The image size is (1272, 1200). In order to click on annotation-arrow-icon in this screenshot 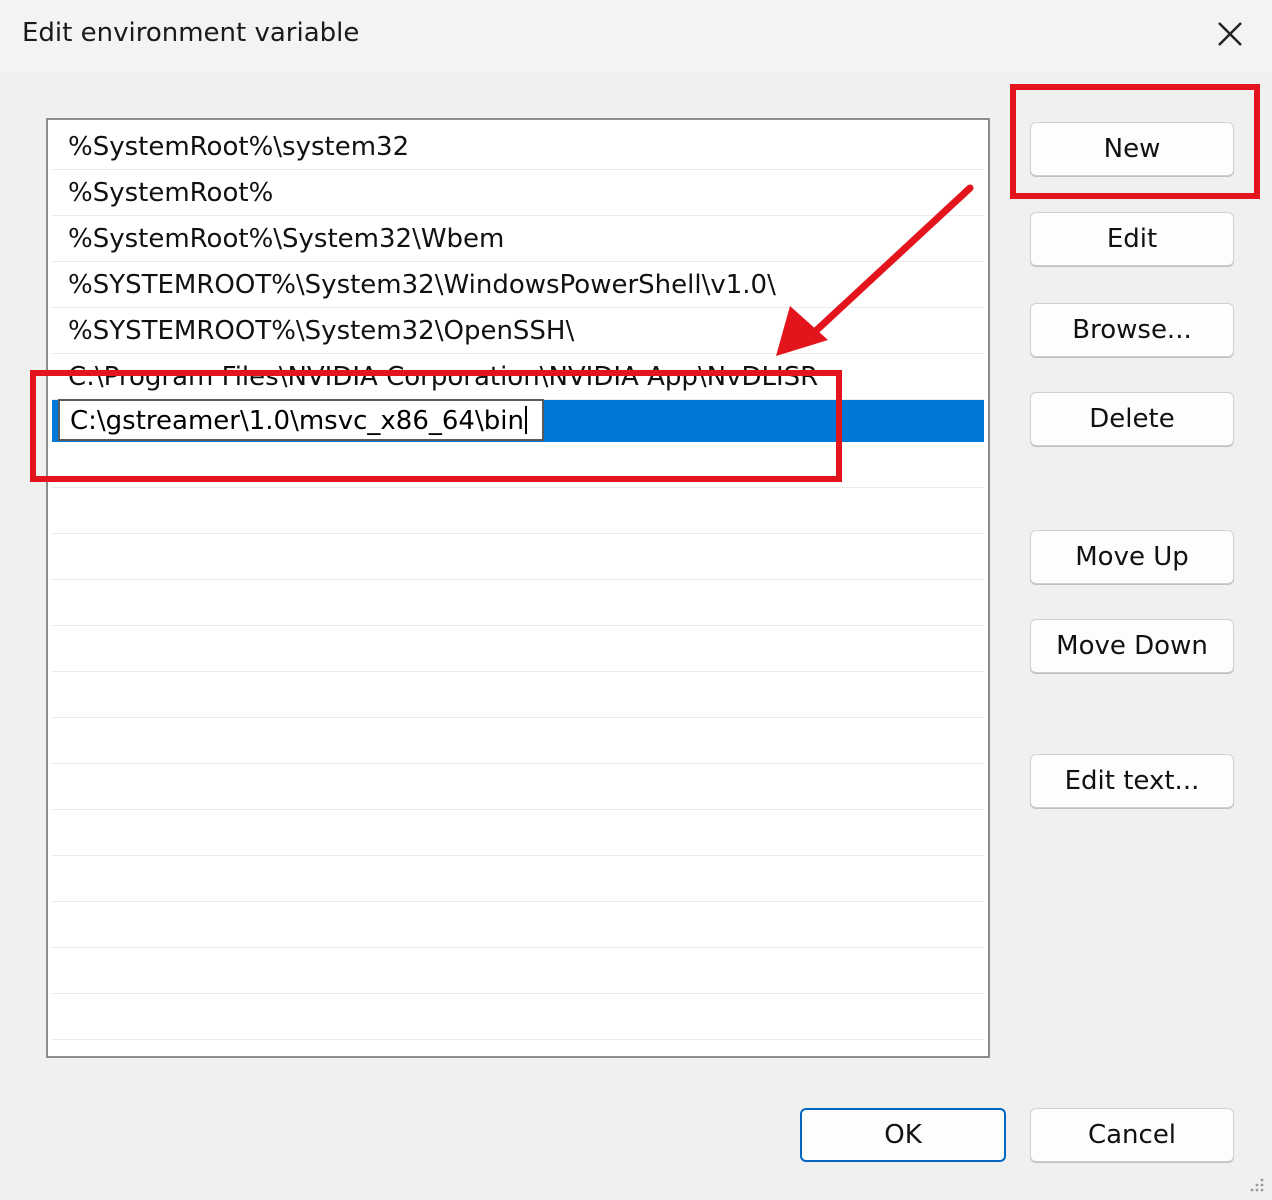, I will do `click(875, 270)`.